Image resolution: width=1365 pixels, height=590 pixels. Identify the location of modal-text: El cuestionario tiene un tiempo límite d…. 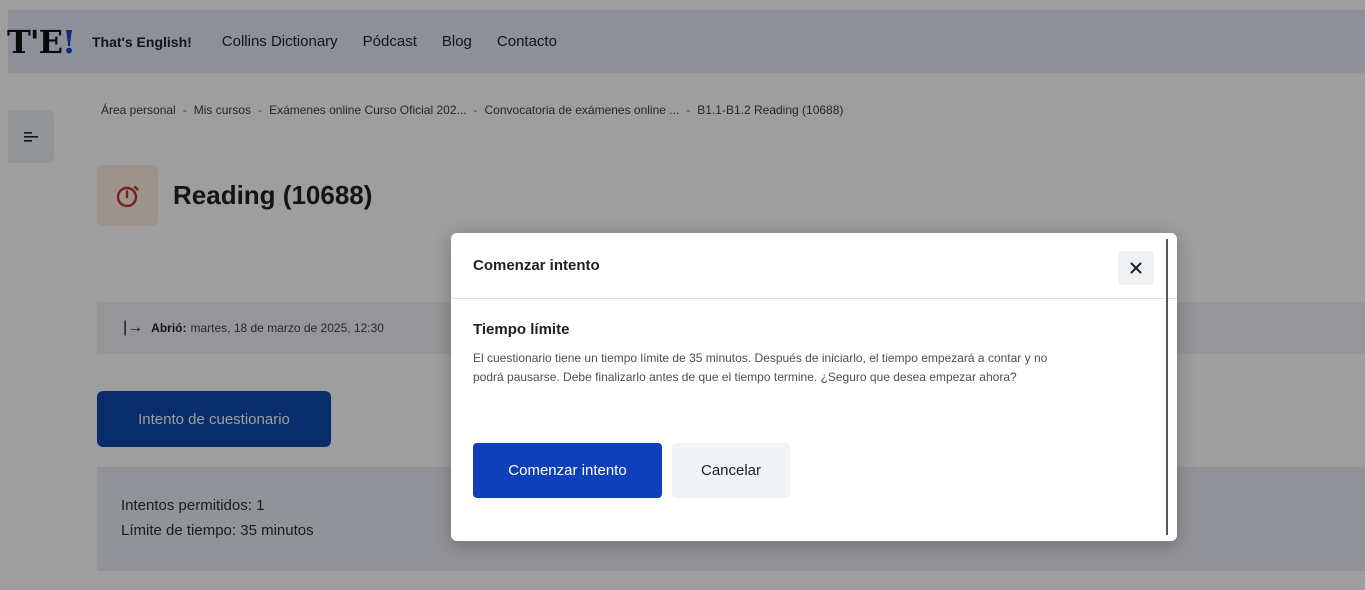
(760, 367).